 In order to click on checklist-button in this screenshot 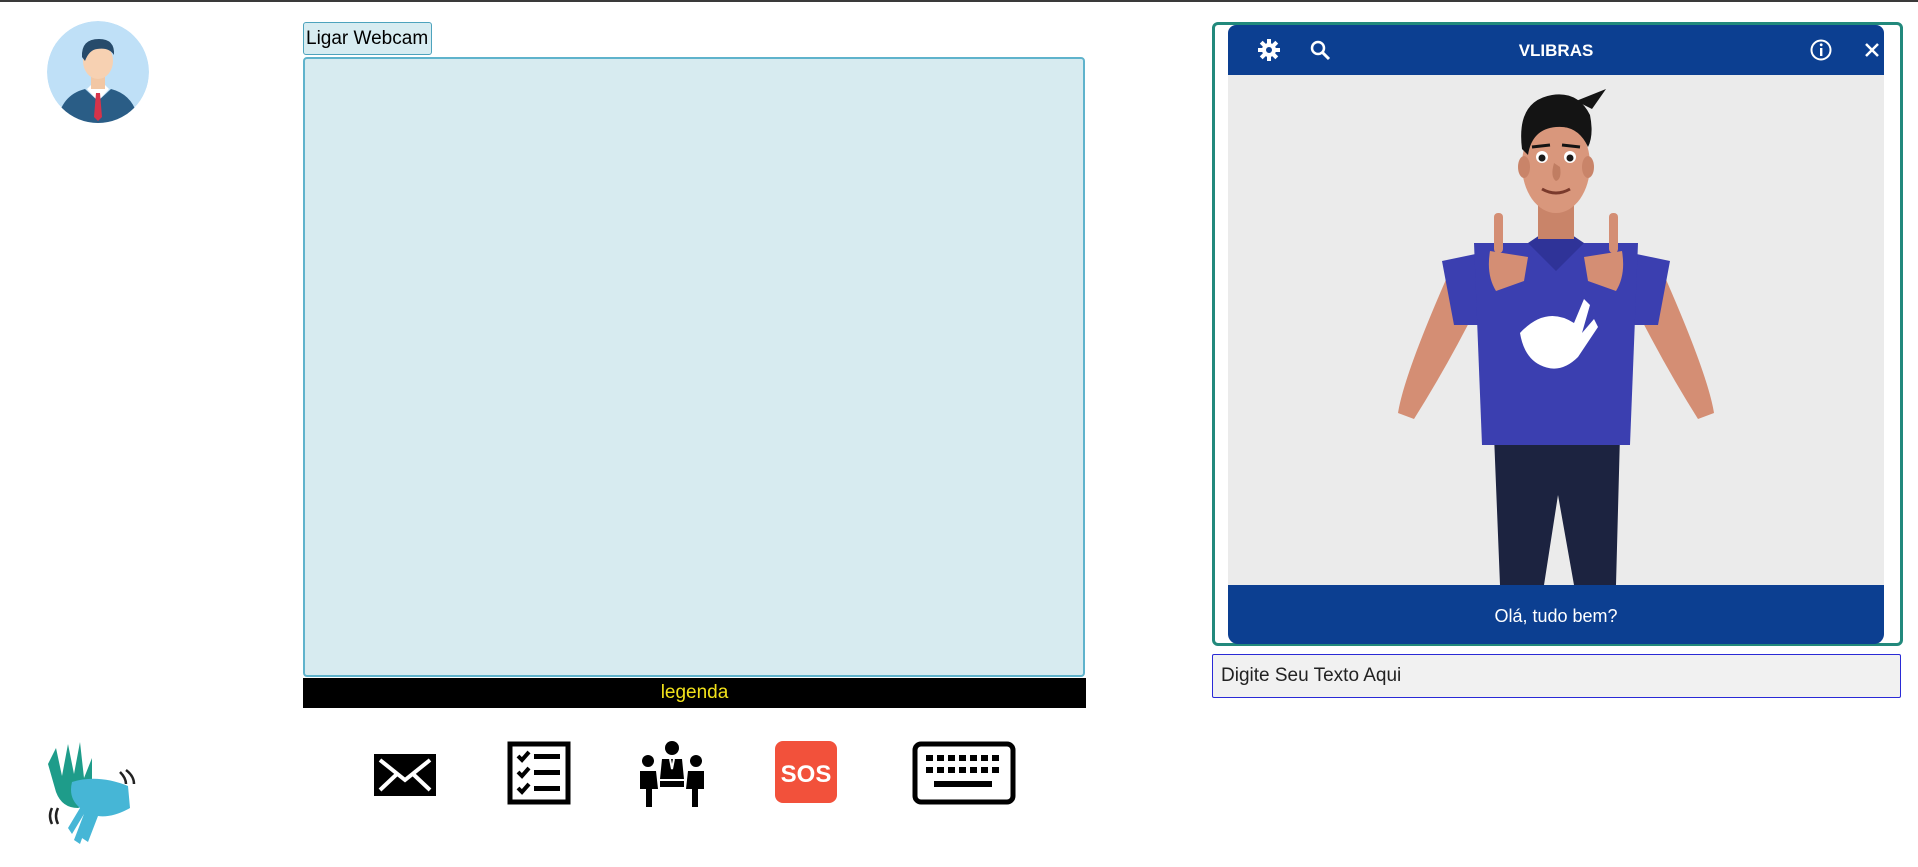, I will do `click(539, 773)`.